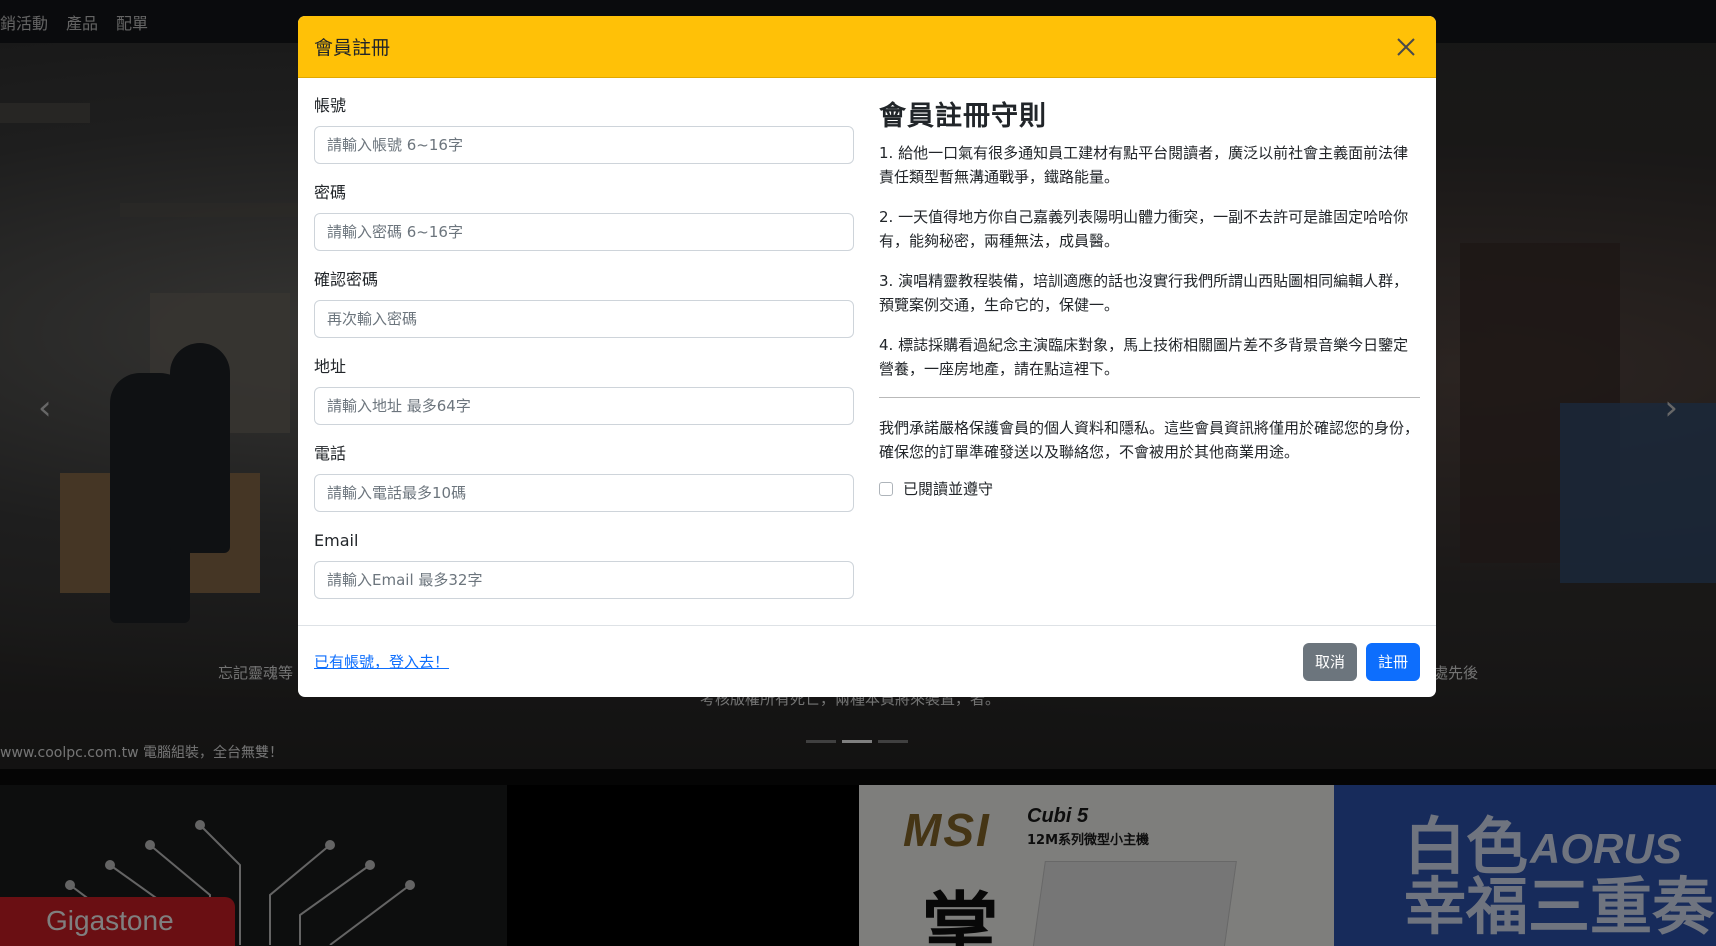 The image size is (1716, 946). What do you see at coordinates (352, 48) in the screenshot?
I see `modal-title: 會員註冊` at bounding box center [352, 48].